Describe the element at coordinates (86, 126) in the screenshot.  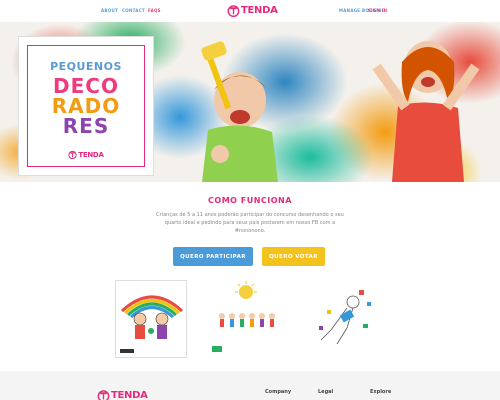
I see `card-title-line-3: RES` at that location.